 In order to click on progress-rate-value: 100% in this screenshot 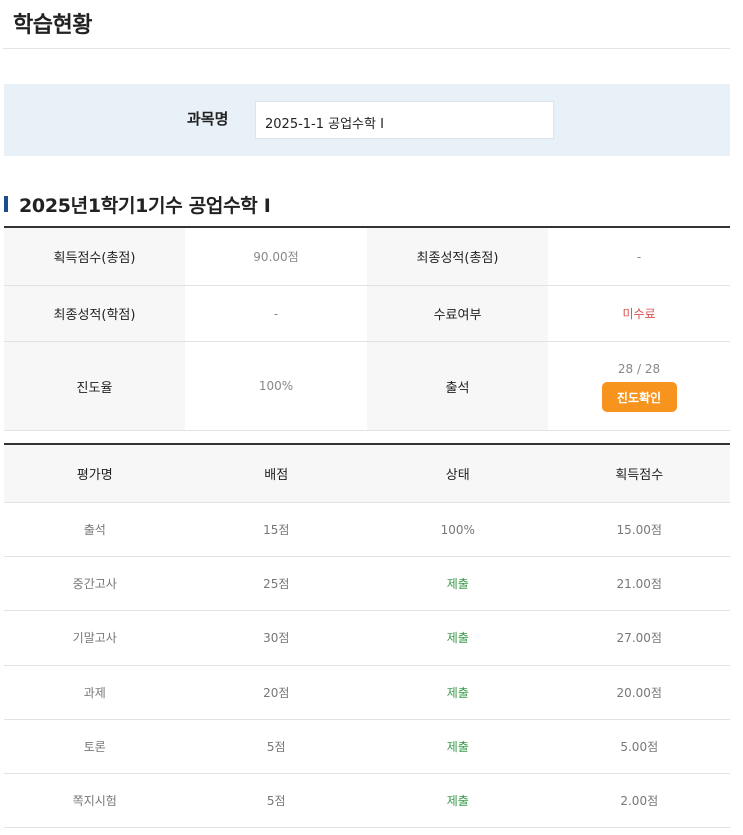, I will do `click(276, 386)`.